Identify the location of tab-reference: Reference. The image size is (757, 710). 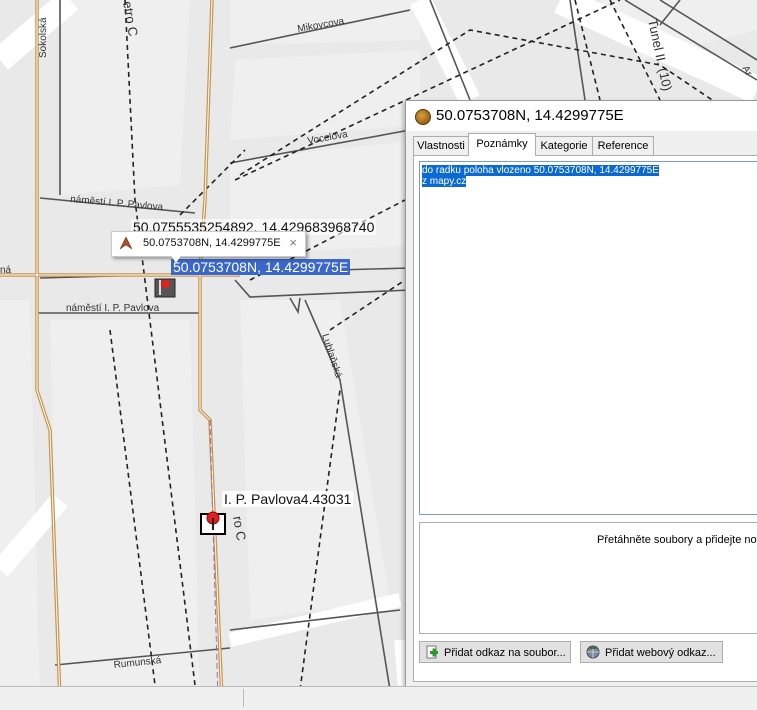
(623, 145).